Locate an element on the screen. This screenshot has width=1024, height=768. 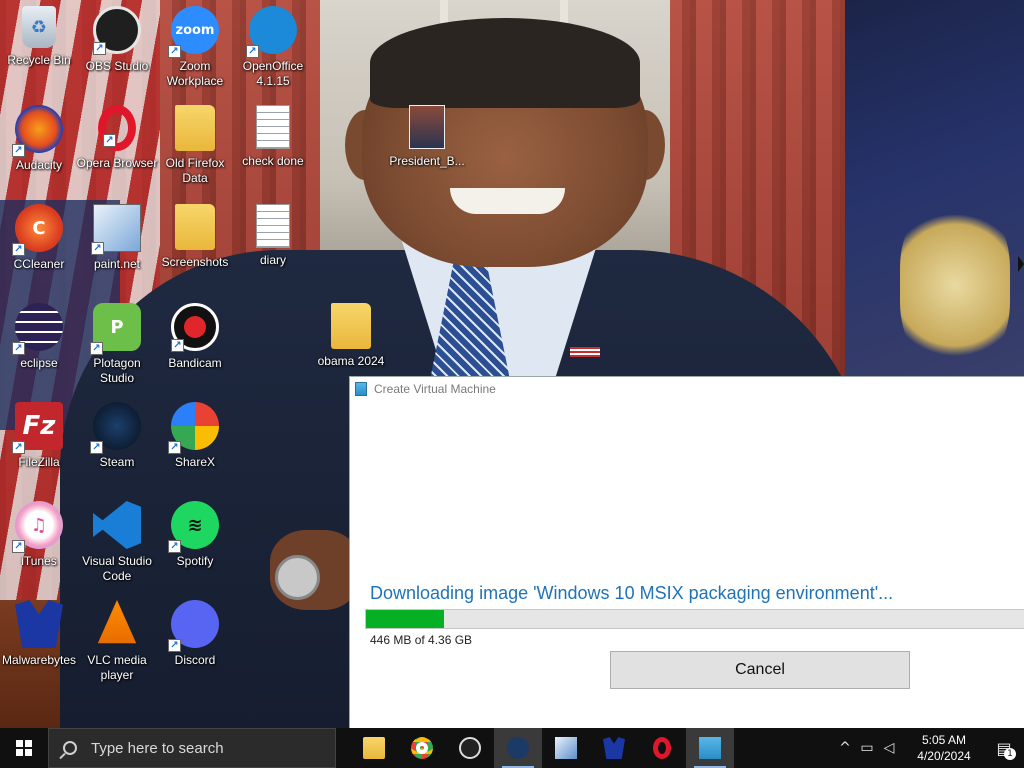
zoom-icon: zoom ↗ is located at coordinates (193, 32).